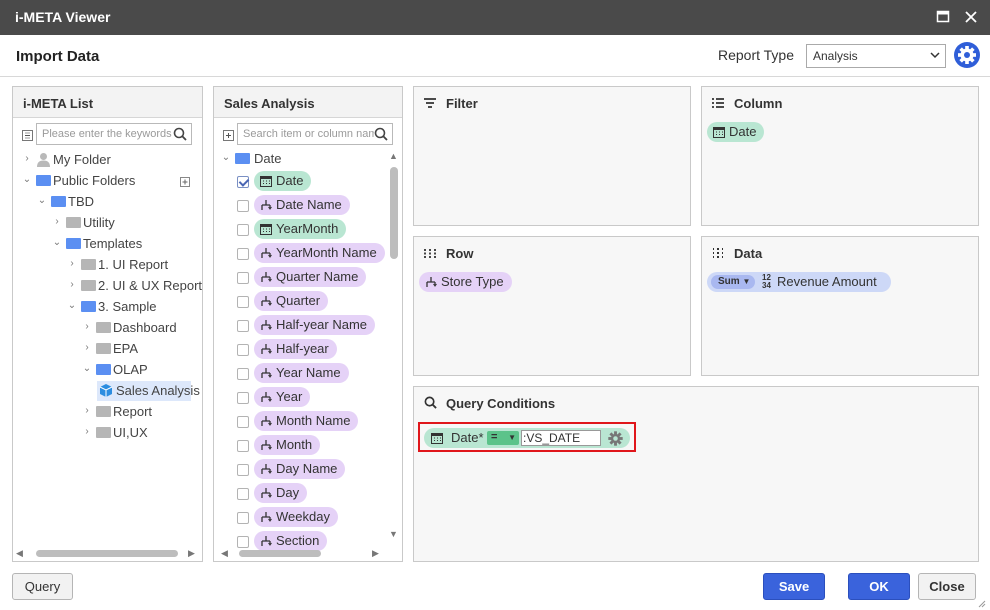 Image resolution: width=990 pixels, height=610 pixels. What do you see at coordinates (301, 159) in the screenshot?
I see `date-group-row: ⌄ Date` at bounding box center [301, 159].